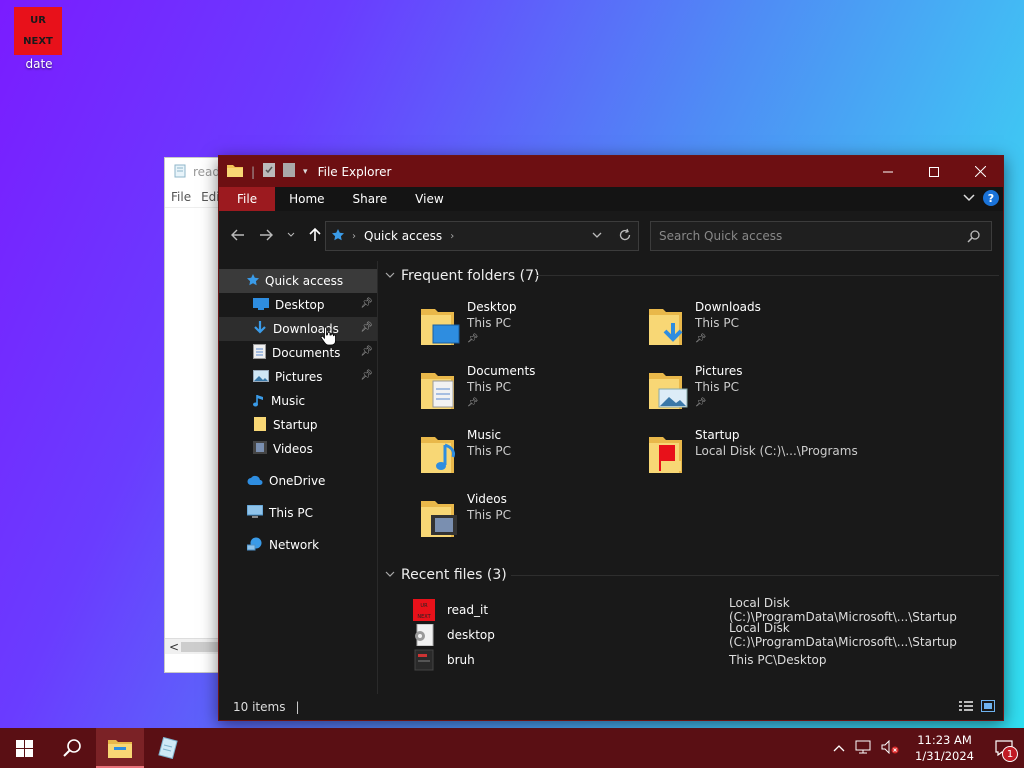 This screenshot has height=768, width=1024. What do you see at coordinates (890, 748) in the screenshot?
I see `volume-muted-icon` at bounding box center [890, 748].